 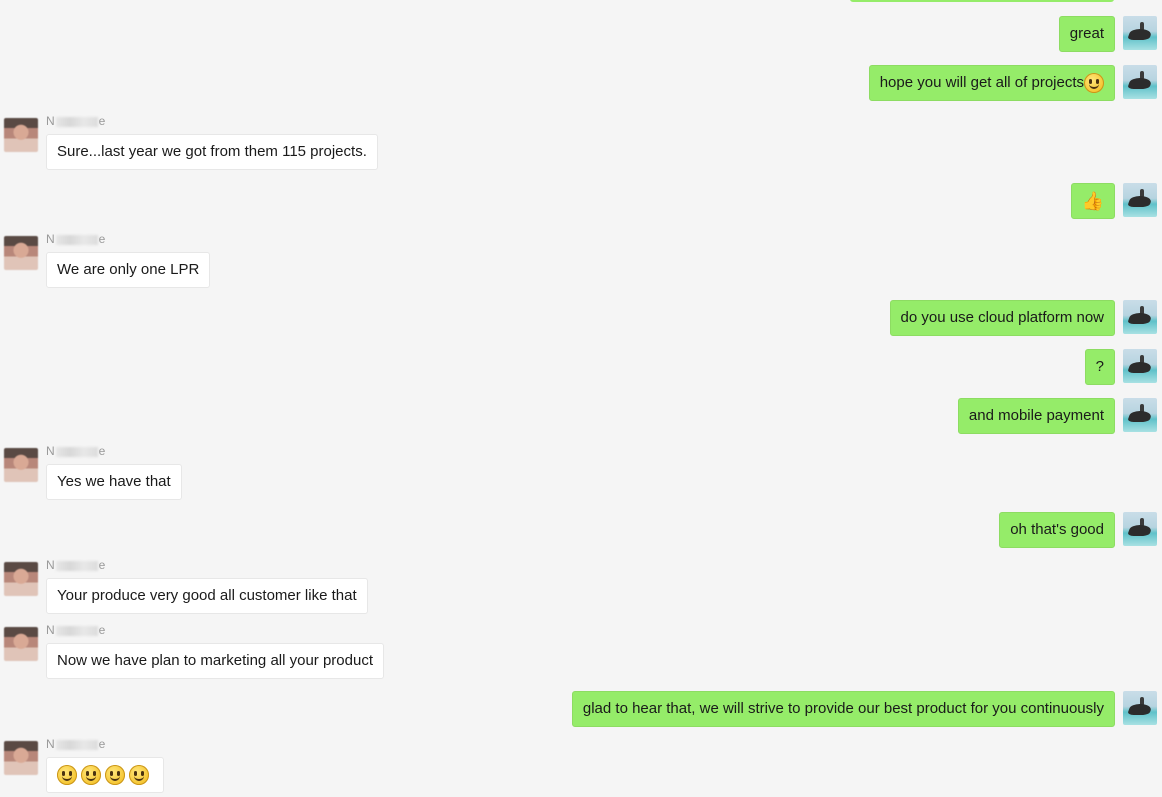 I want to click on outgoing-message: ?, so click(x=1123, y=367).